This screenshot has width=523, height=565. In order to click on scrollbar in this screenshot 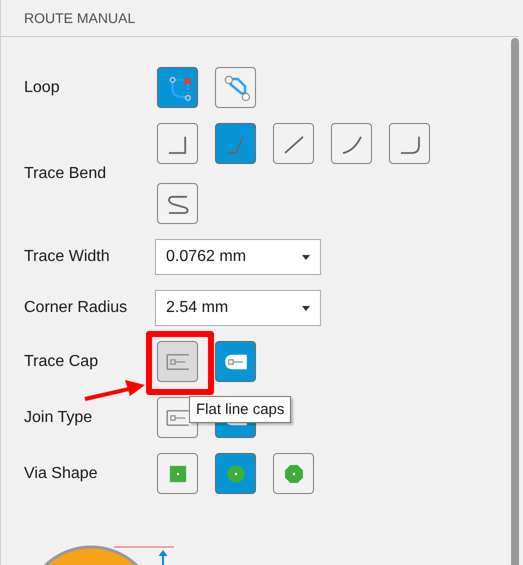, I will do `click(515, 301)`.